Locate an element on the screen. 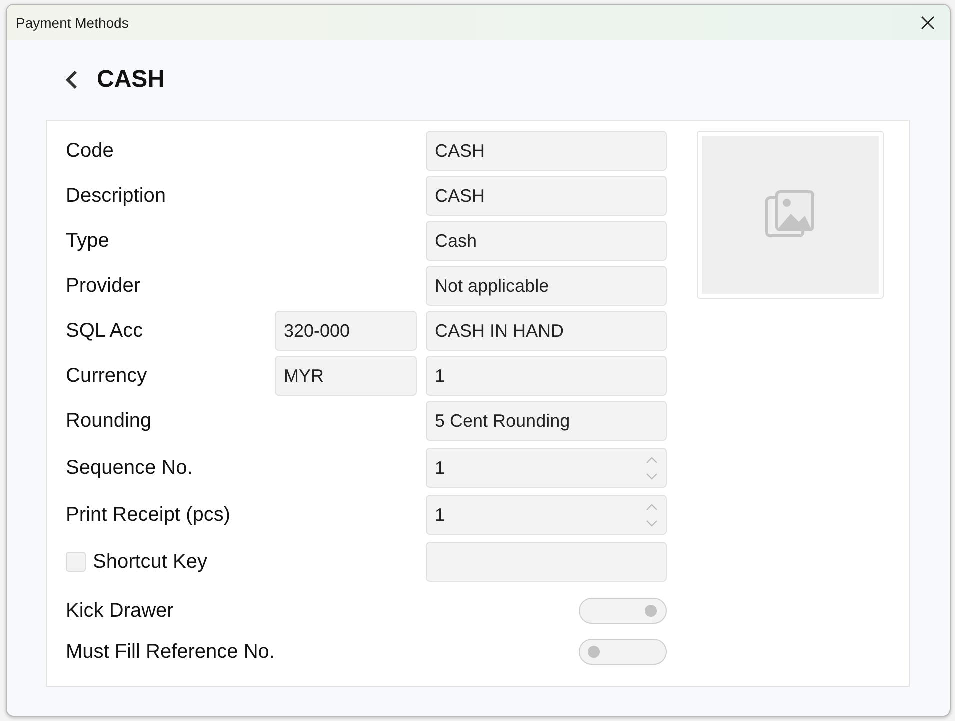 This screenshot has width=955, height=721. input-field is located at coordinates (546, 562).